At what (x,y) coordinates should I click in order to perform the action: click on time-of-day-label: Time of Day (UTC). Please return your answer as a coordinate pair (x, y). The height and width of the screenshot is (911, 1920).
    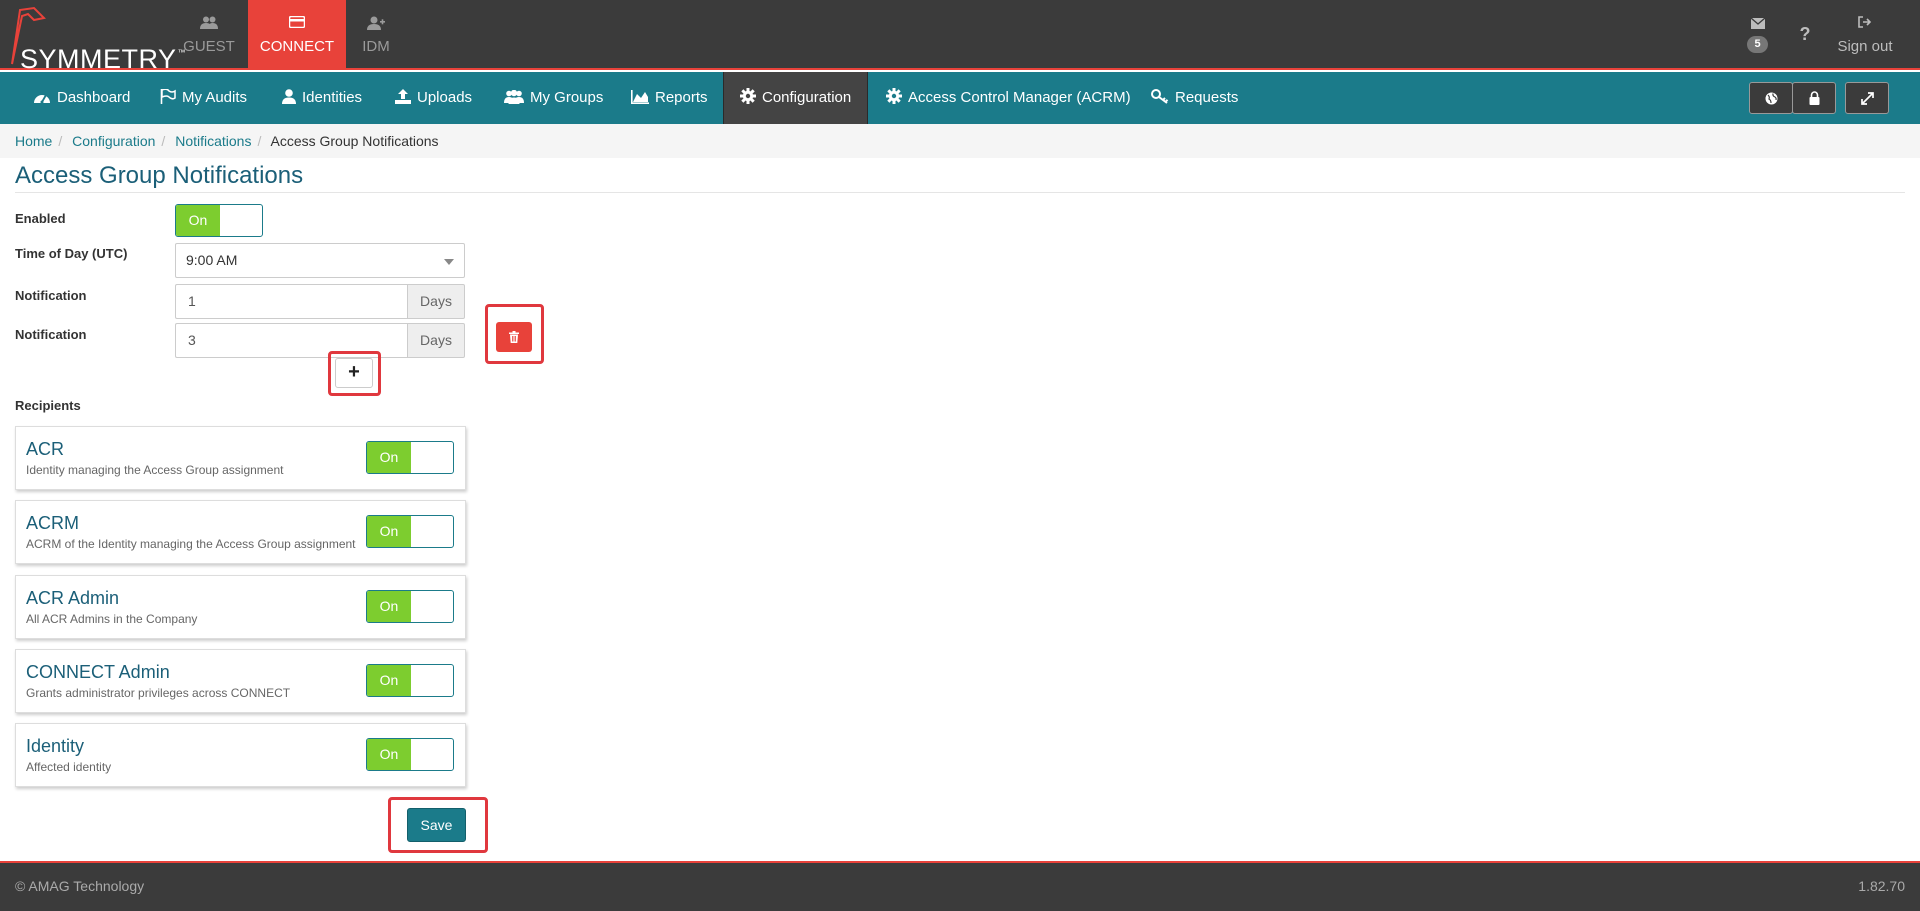
    Looking at the image, I should click on (71, 253).